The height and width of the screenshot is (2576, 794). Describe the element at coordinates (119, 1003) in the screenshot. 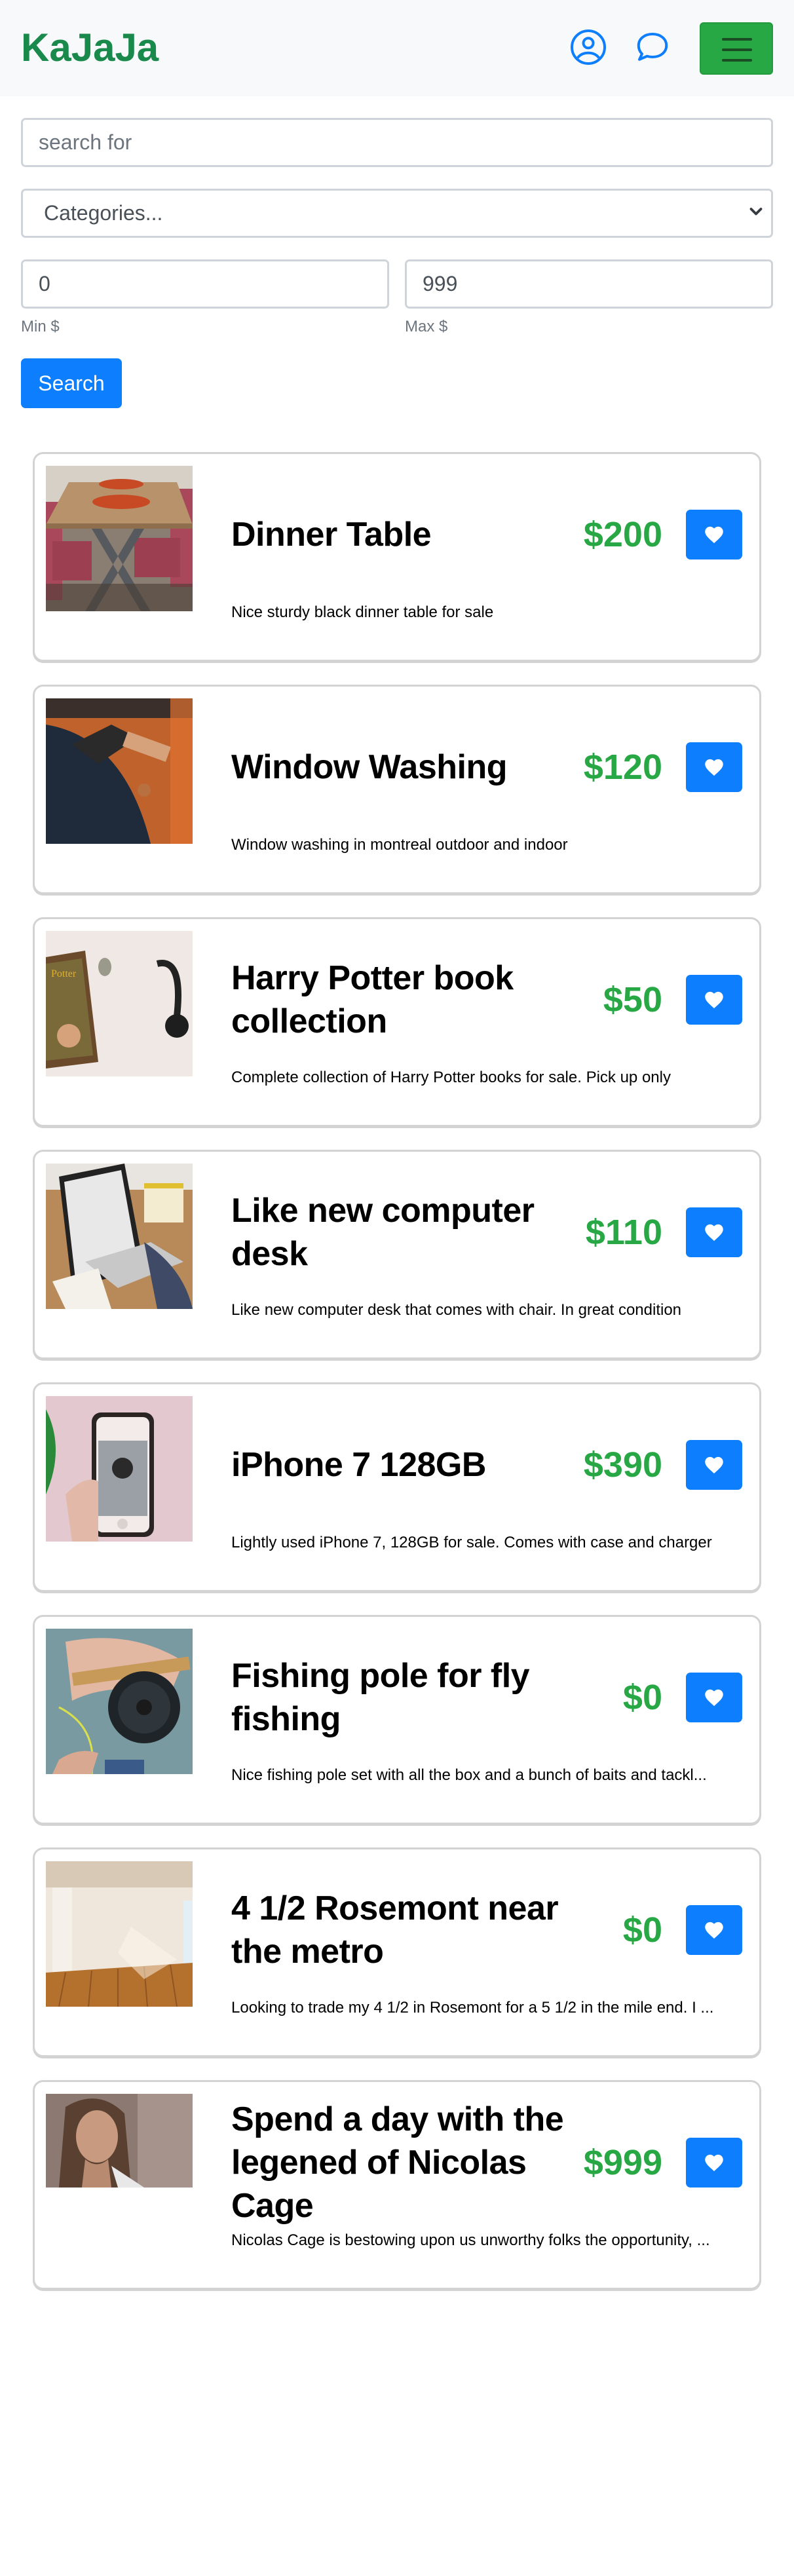

I see `harry-potter-books-photo: Potter` at that location.